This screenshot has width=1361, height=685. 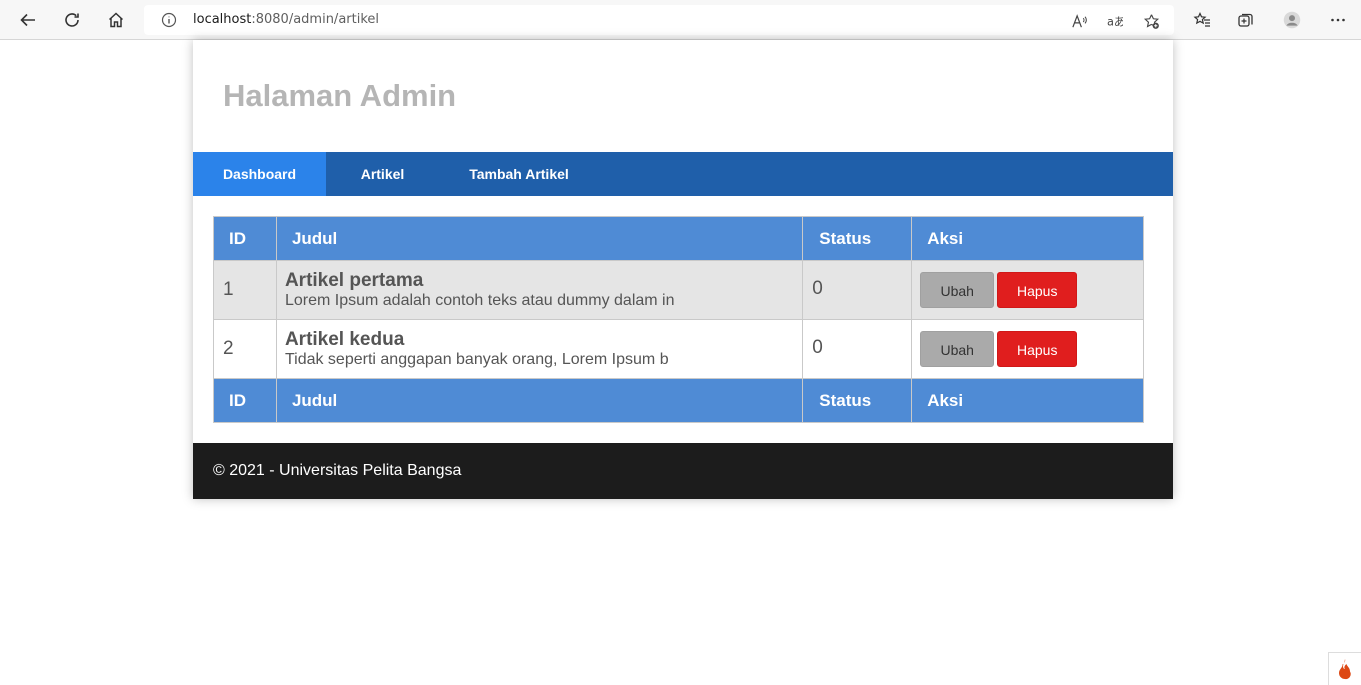 What do you see at coordinates (344, 339) in the screenshot?
I see `article-title: Artikel kedua` at bounding box center [344, 339].